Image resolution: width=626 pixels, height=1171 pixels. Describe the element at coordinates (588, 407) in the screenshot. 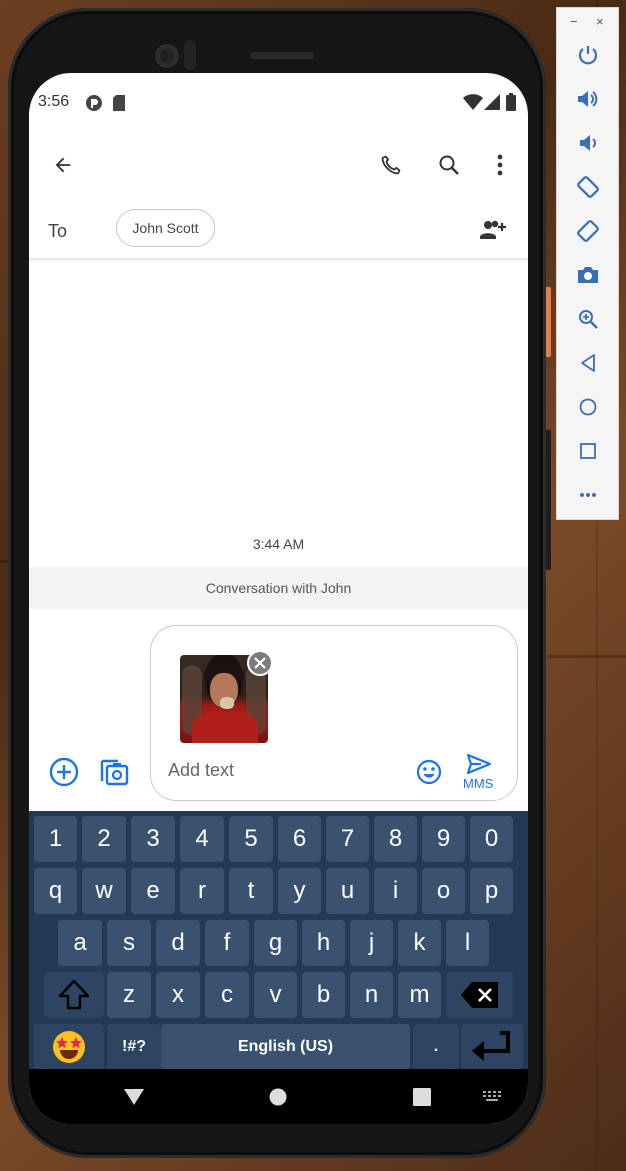

I see `home-icon` at that location.